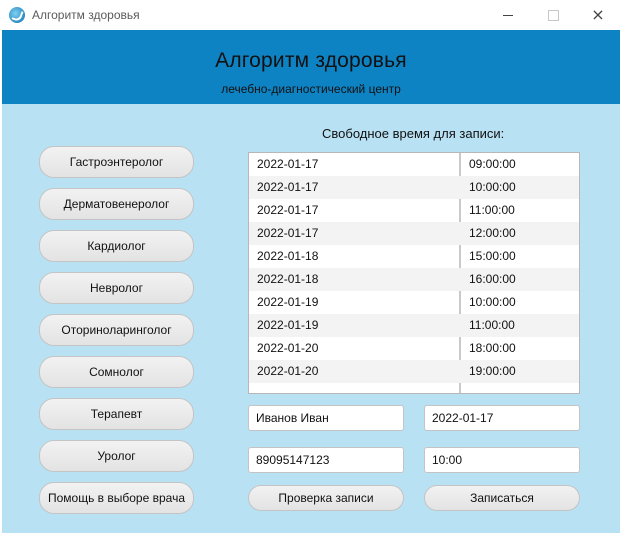 The width and height of the screenshot is (622, 535). Describe the element at coordinates (311, 60) in the screenshot. I see `clinic-title: Алгоритм здоровья` at that location.